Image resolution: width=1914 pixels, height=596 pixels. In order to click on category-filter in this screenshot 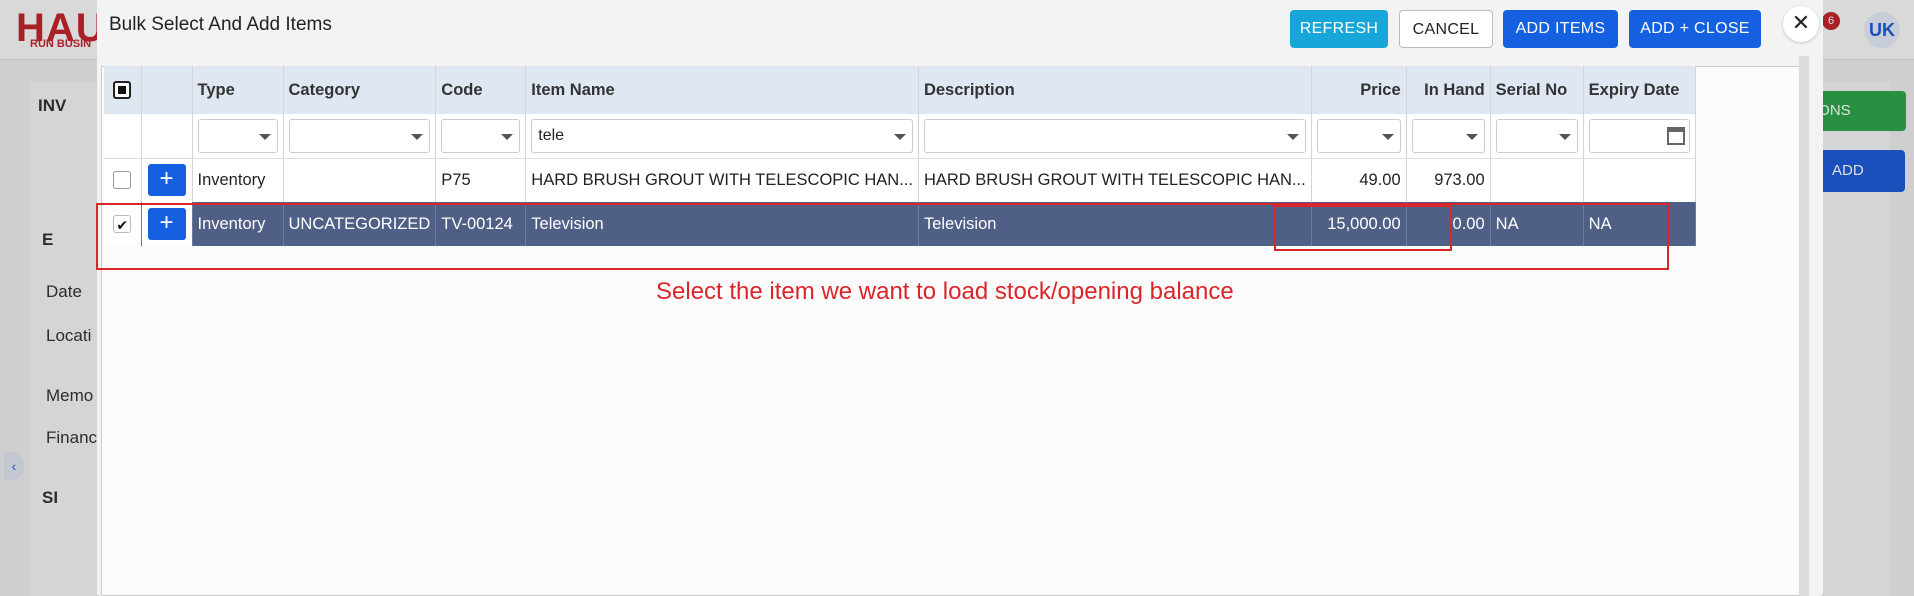, I will do `click(359, 135)`.